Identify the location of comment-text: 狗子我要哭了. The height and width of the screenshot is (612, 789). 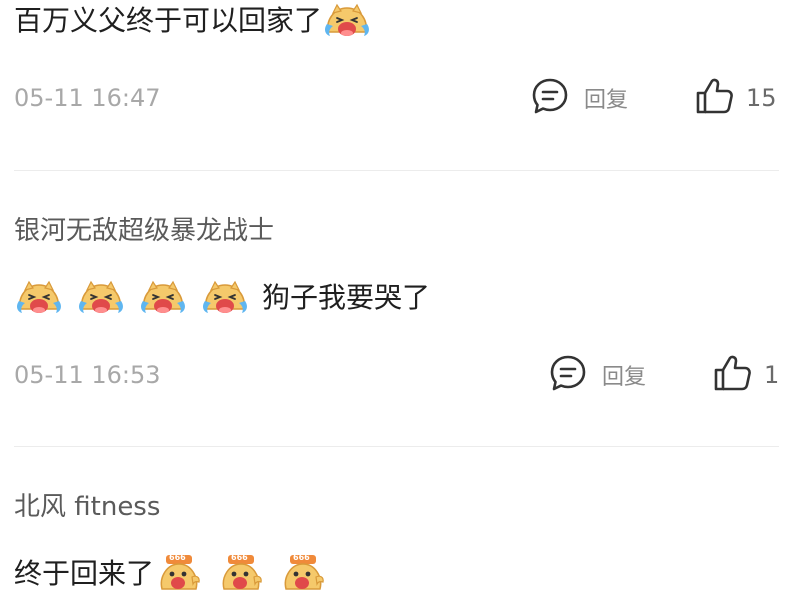
(346, 297).